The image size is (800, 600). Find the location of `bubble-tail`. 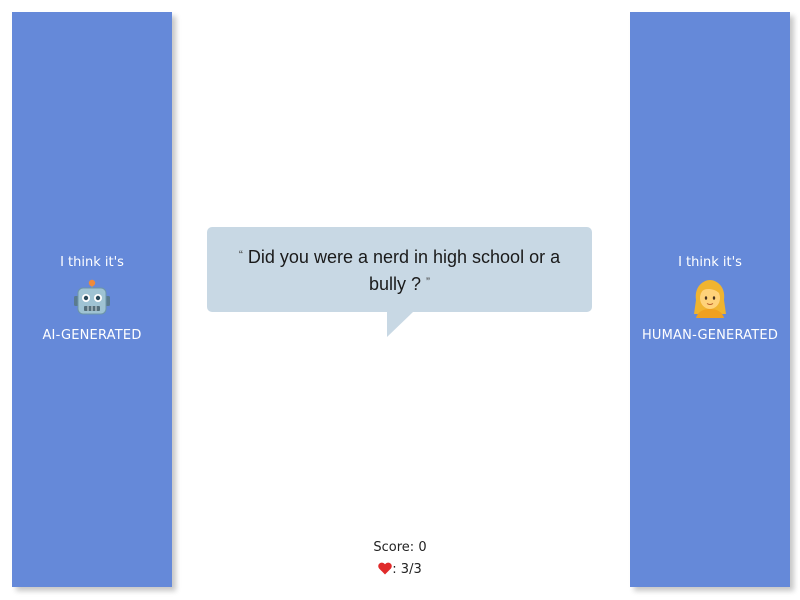

bubble-tail is located at coordinates (400, 324).